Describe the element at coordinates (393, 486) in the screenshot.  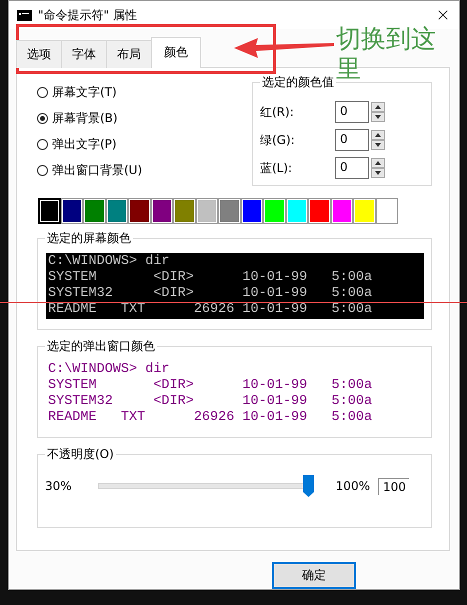
I see `opacity-field: 100` at that location.